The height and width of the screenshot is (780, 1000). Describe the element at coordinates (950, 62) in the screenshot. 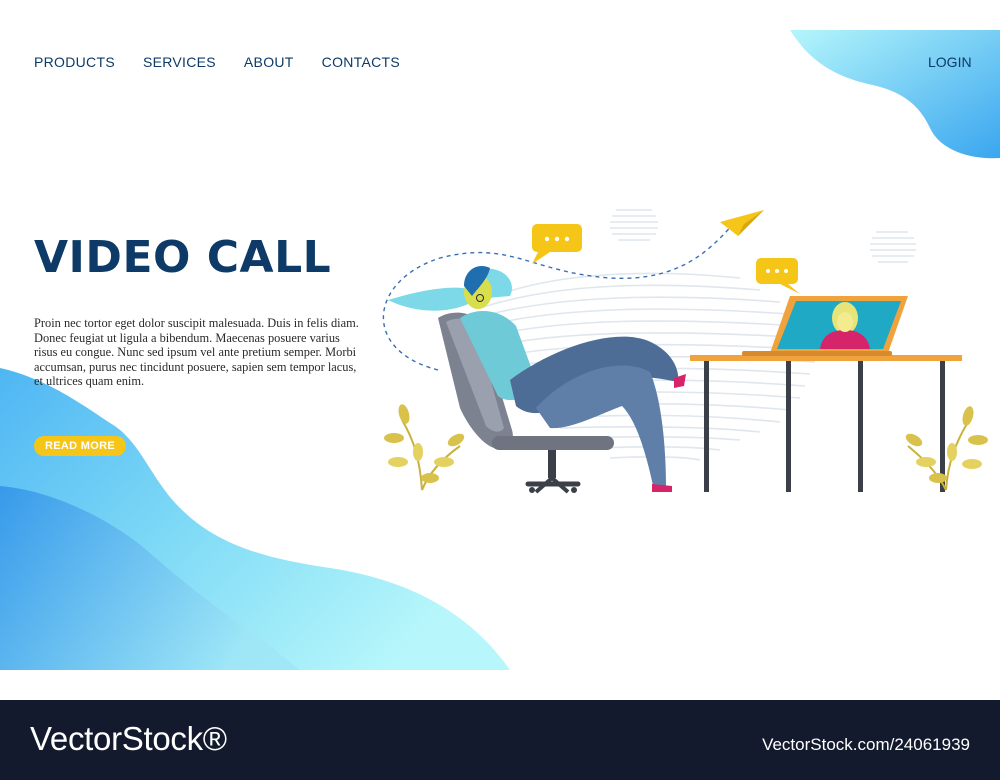

I see `login-link: LOGIN` at that location.